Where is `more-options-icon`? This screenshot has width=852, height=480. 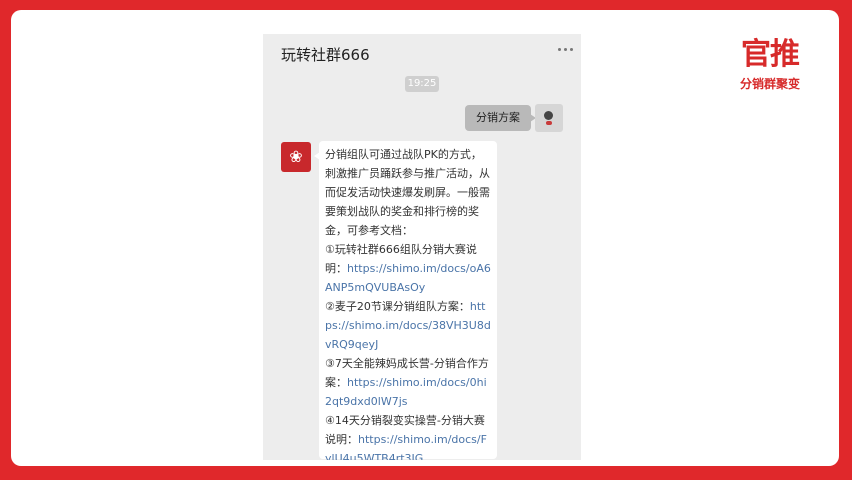
more-options-icon is located at coordinates (565, 49).